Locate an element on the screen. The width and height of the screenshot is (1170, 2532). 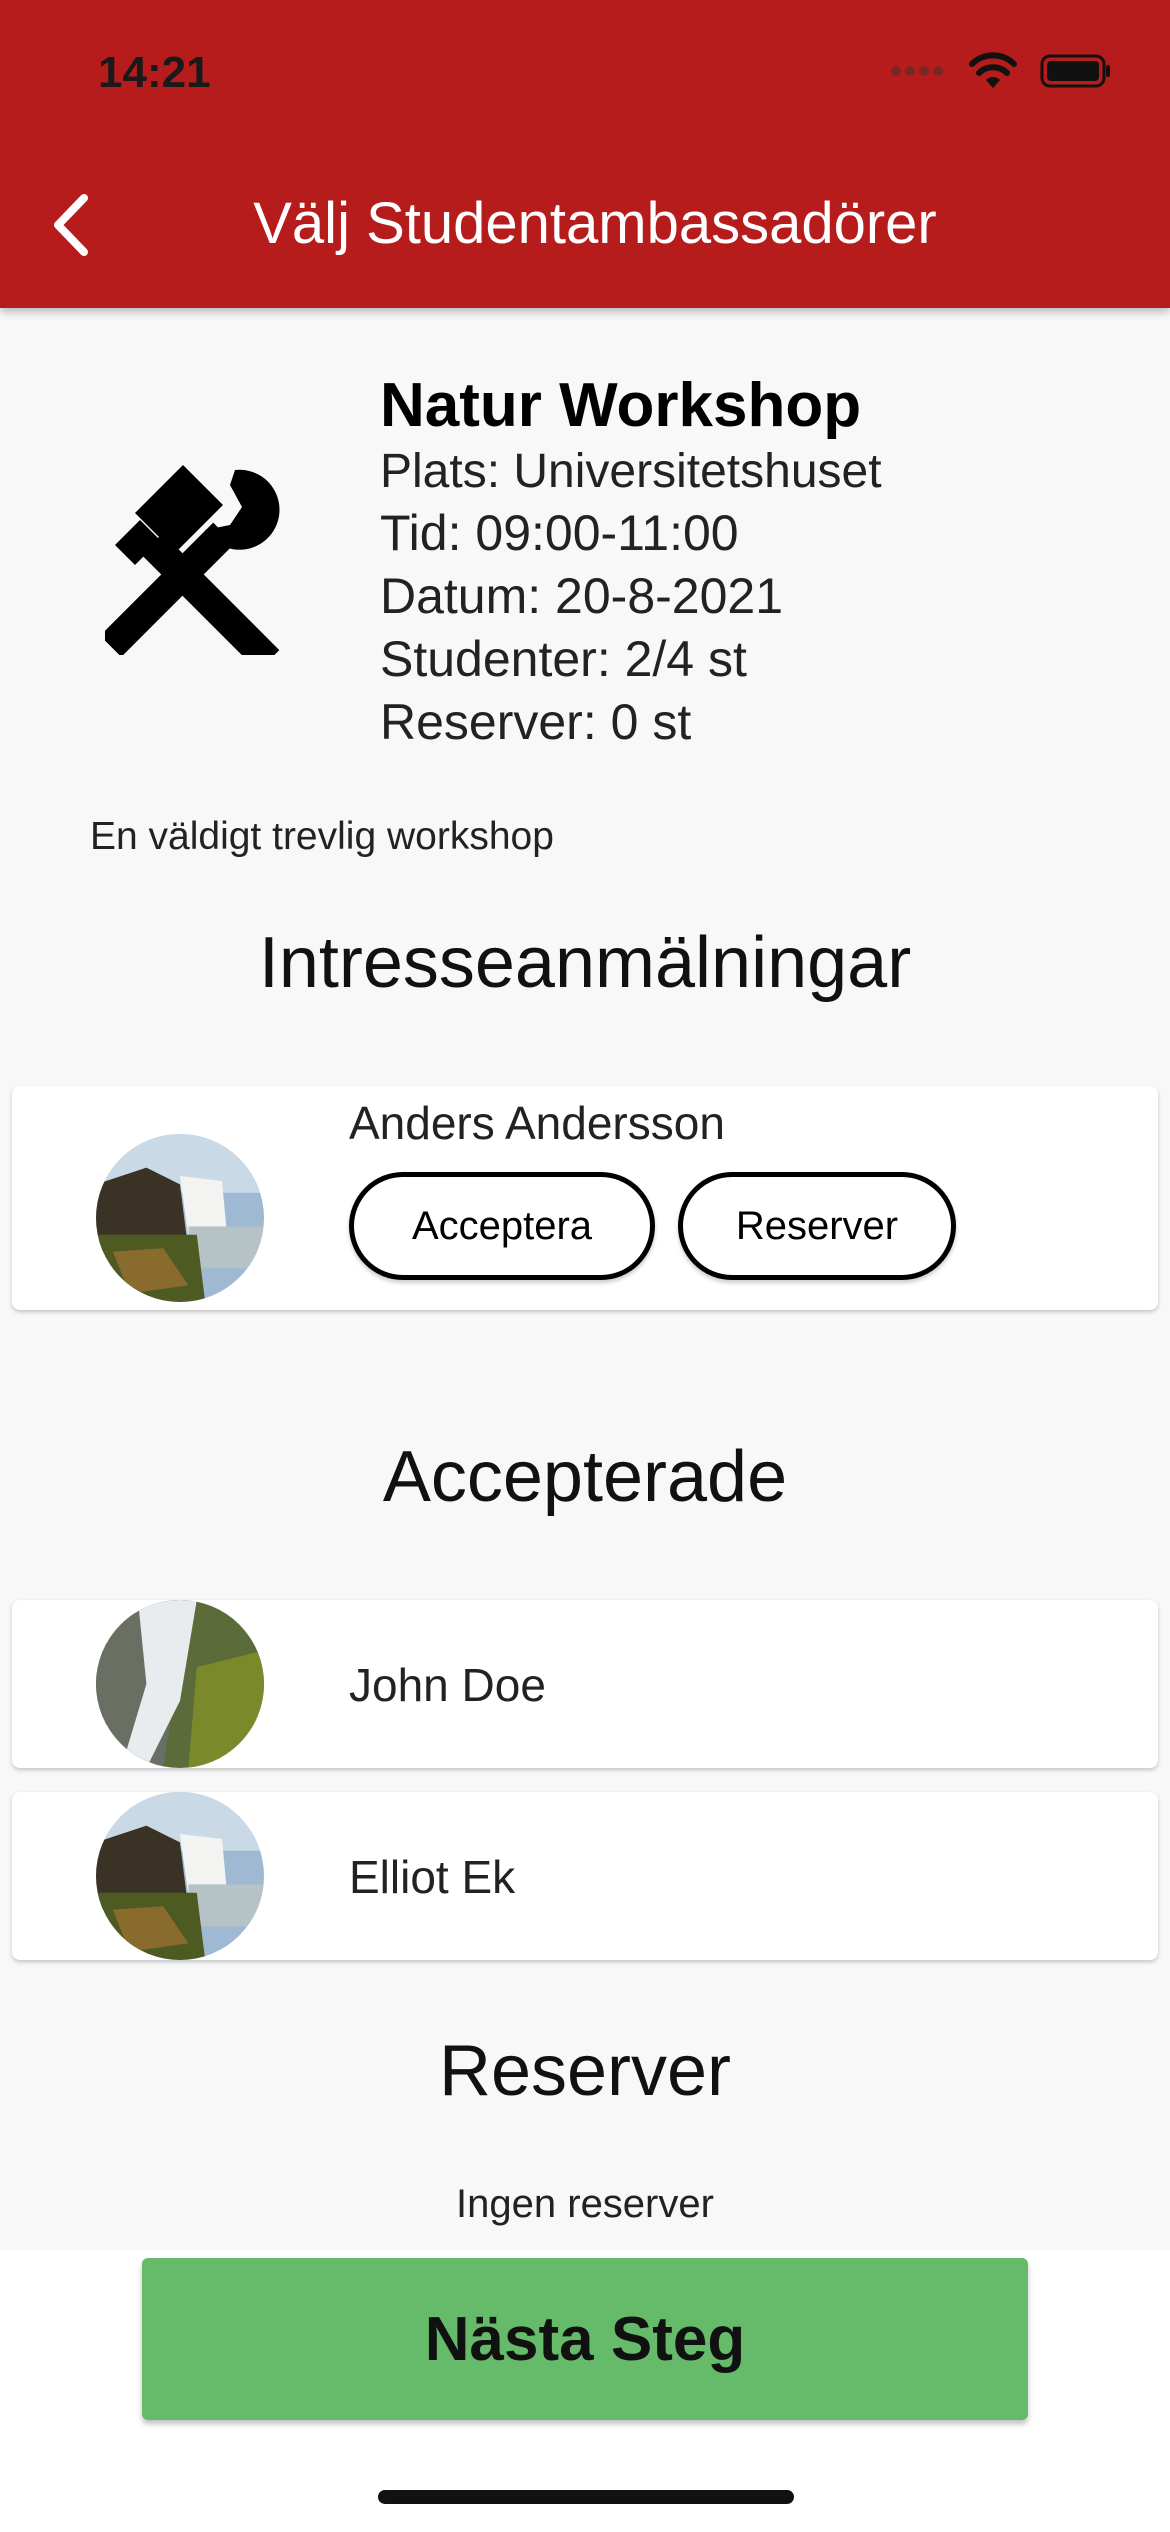
battery-icon is located at coordinates (1075, 71).